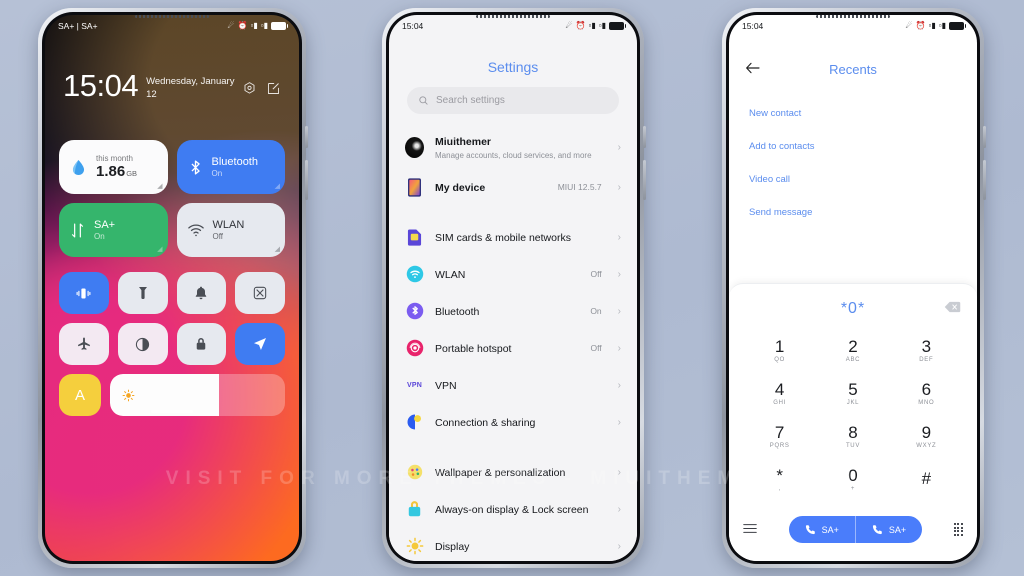 The height and width of the screenshot is (576, 1024). What do you see at coordinates (513, 544) in the screenshot?
I see `settings-row-display: Display ›` at bounding box center [513, 544].